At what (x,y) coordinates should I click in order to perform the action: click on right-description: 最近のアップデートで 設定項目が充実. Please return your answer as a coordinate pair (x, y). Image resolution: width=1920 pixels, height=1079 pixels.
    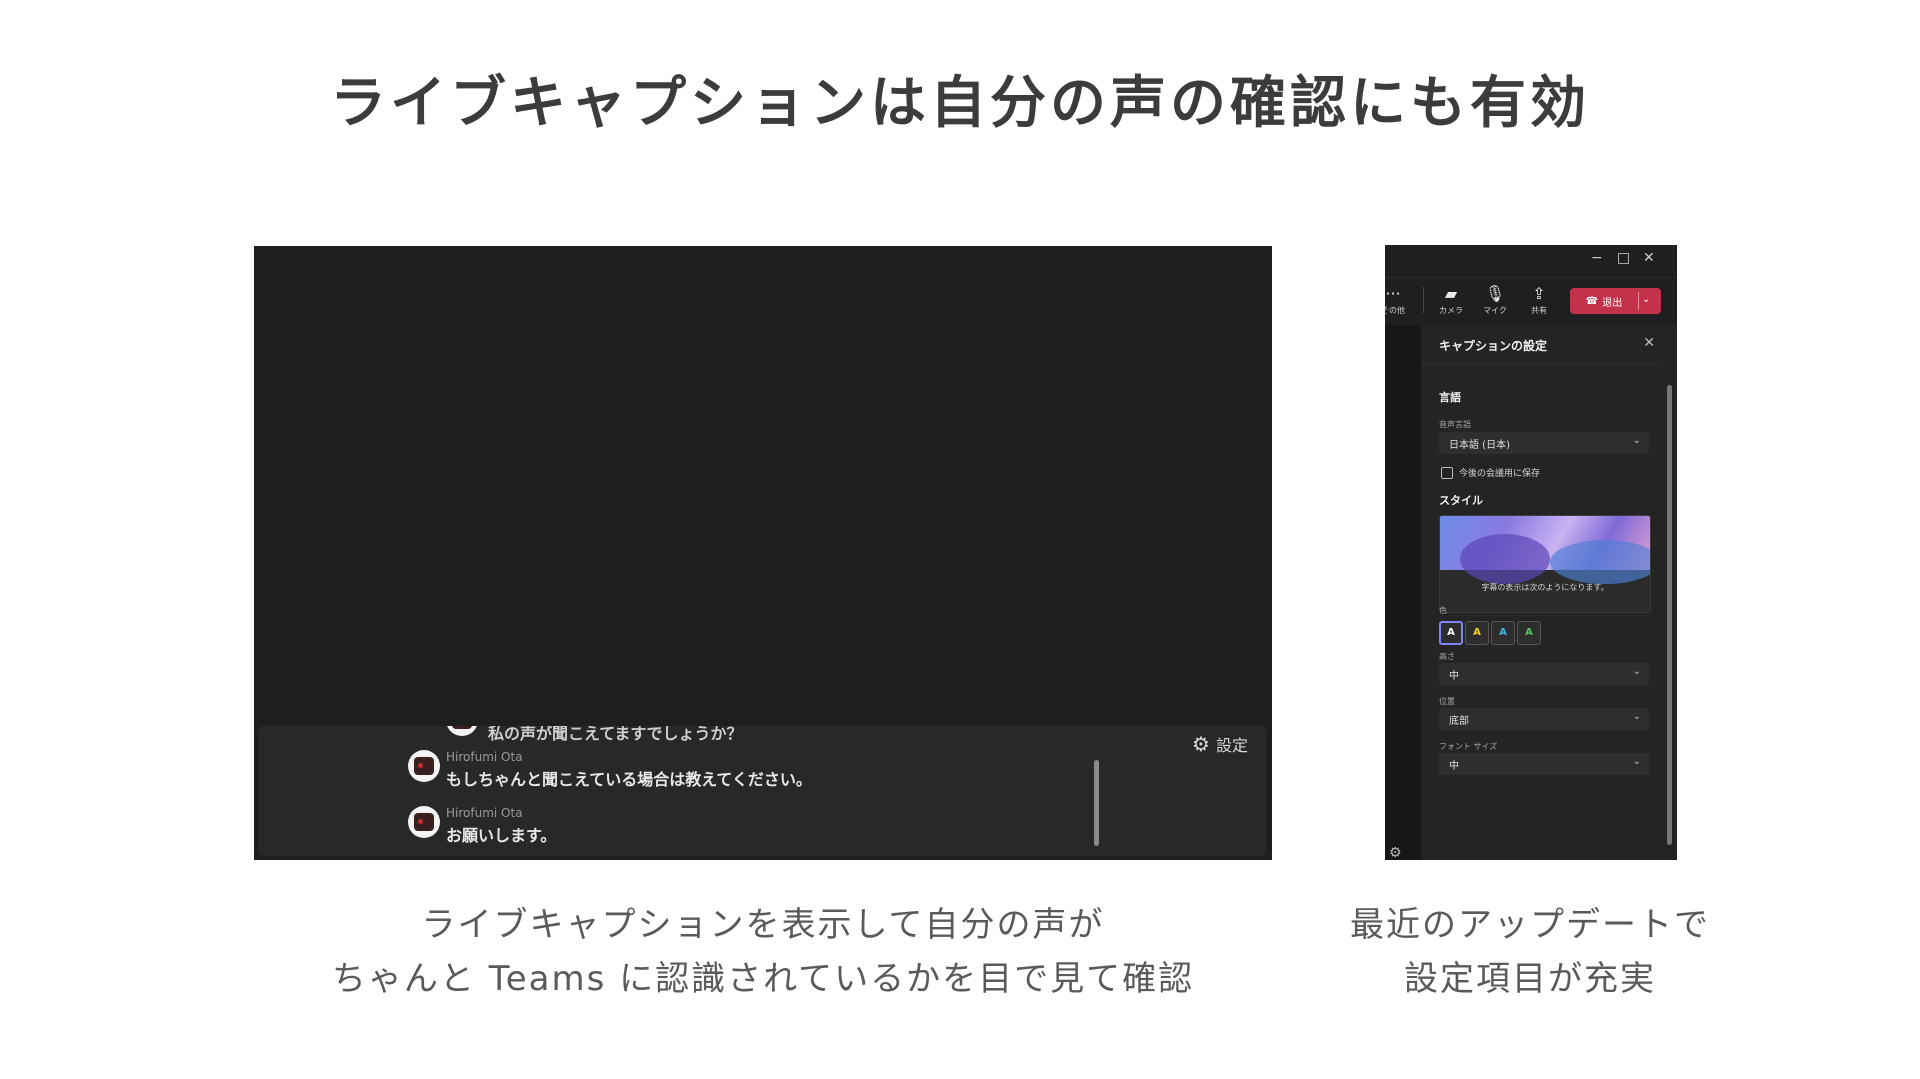
    Looking at the image, I should click on (1530, 952).